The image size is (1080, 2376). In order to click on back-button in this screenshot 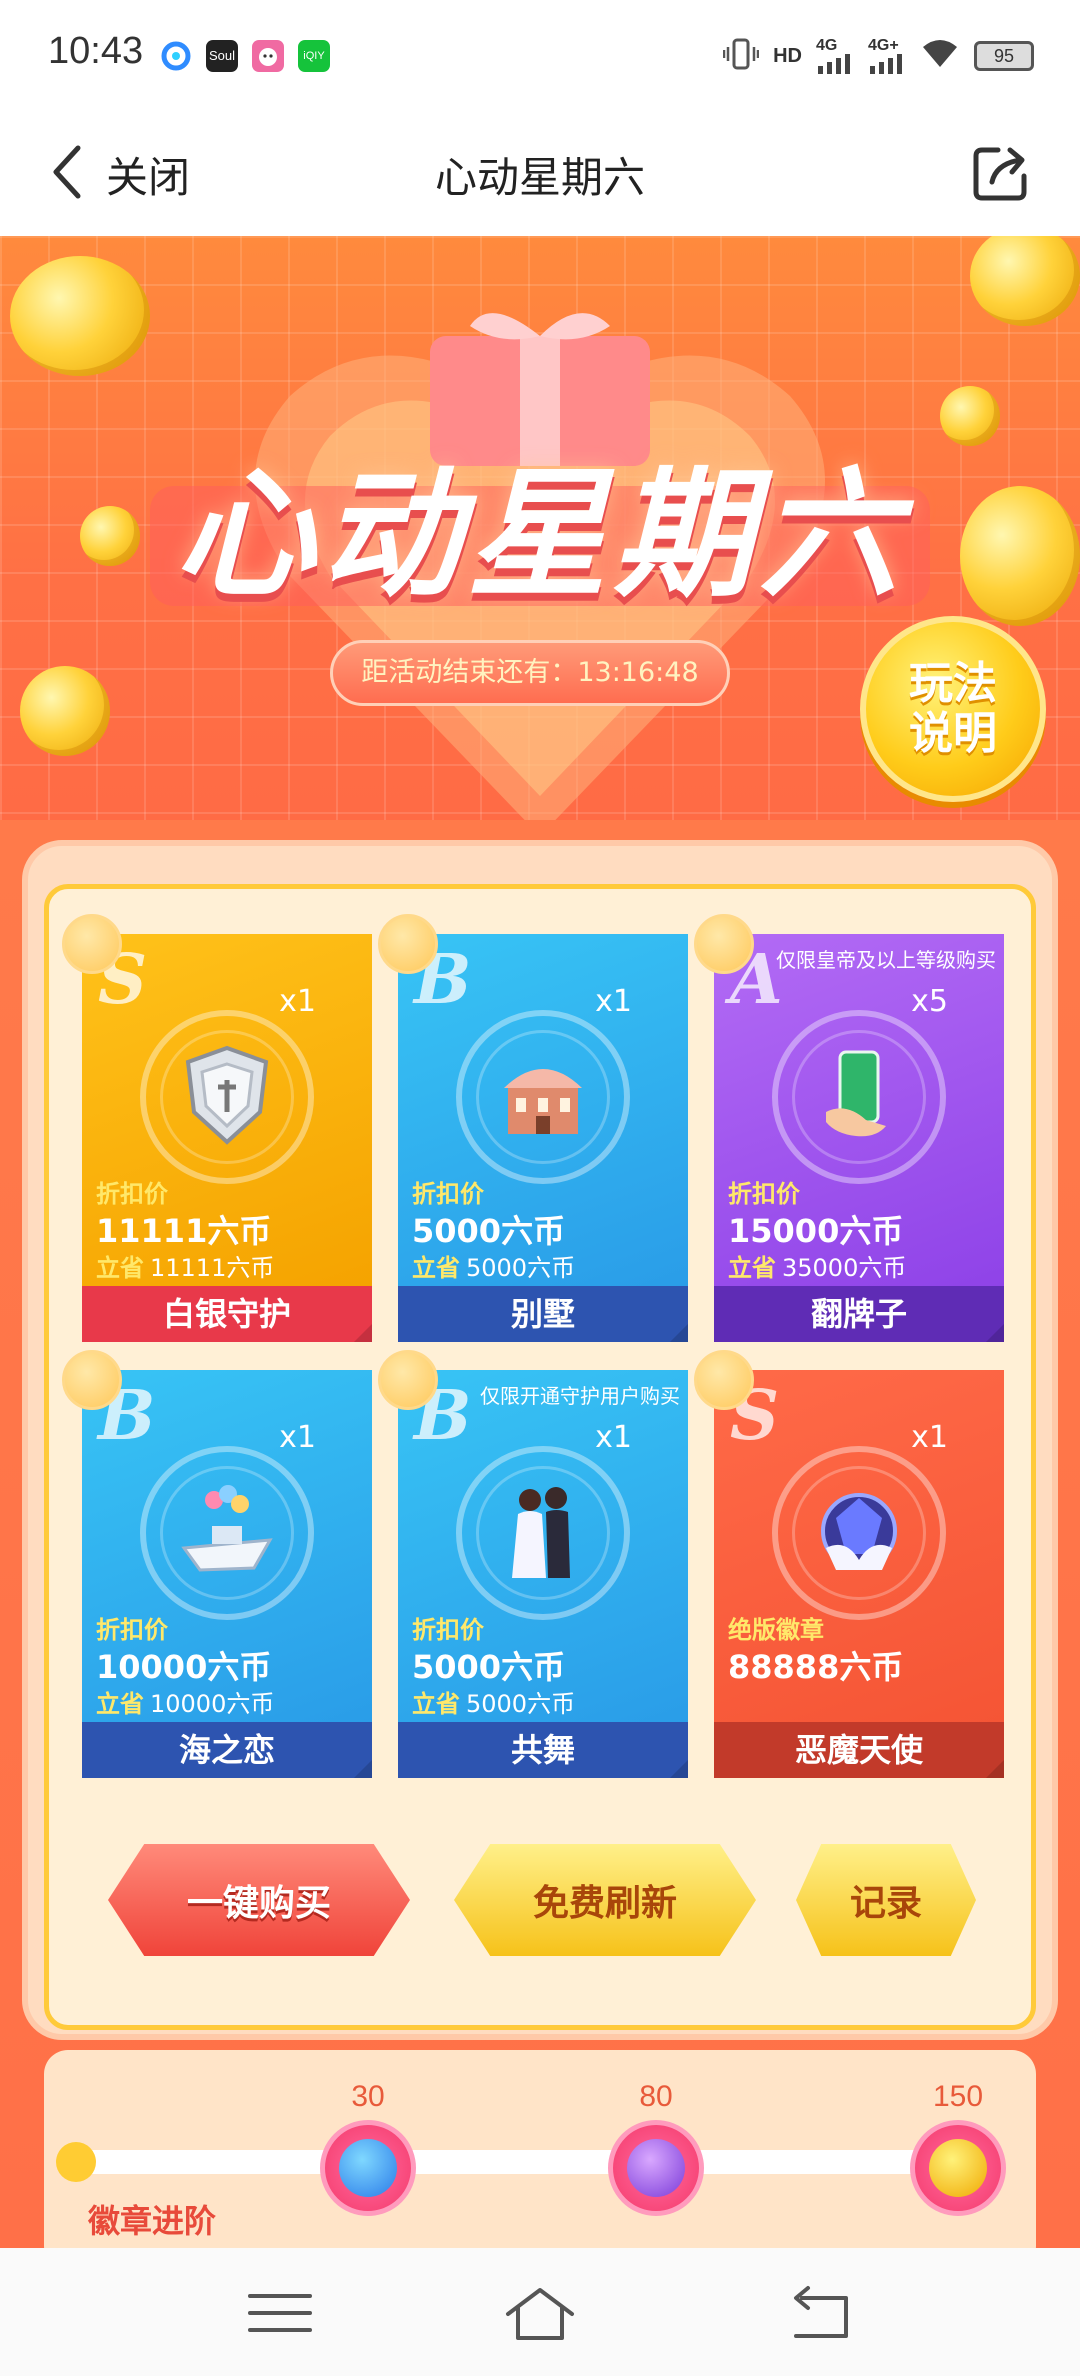, I will do `click(822, 2313)`.